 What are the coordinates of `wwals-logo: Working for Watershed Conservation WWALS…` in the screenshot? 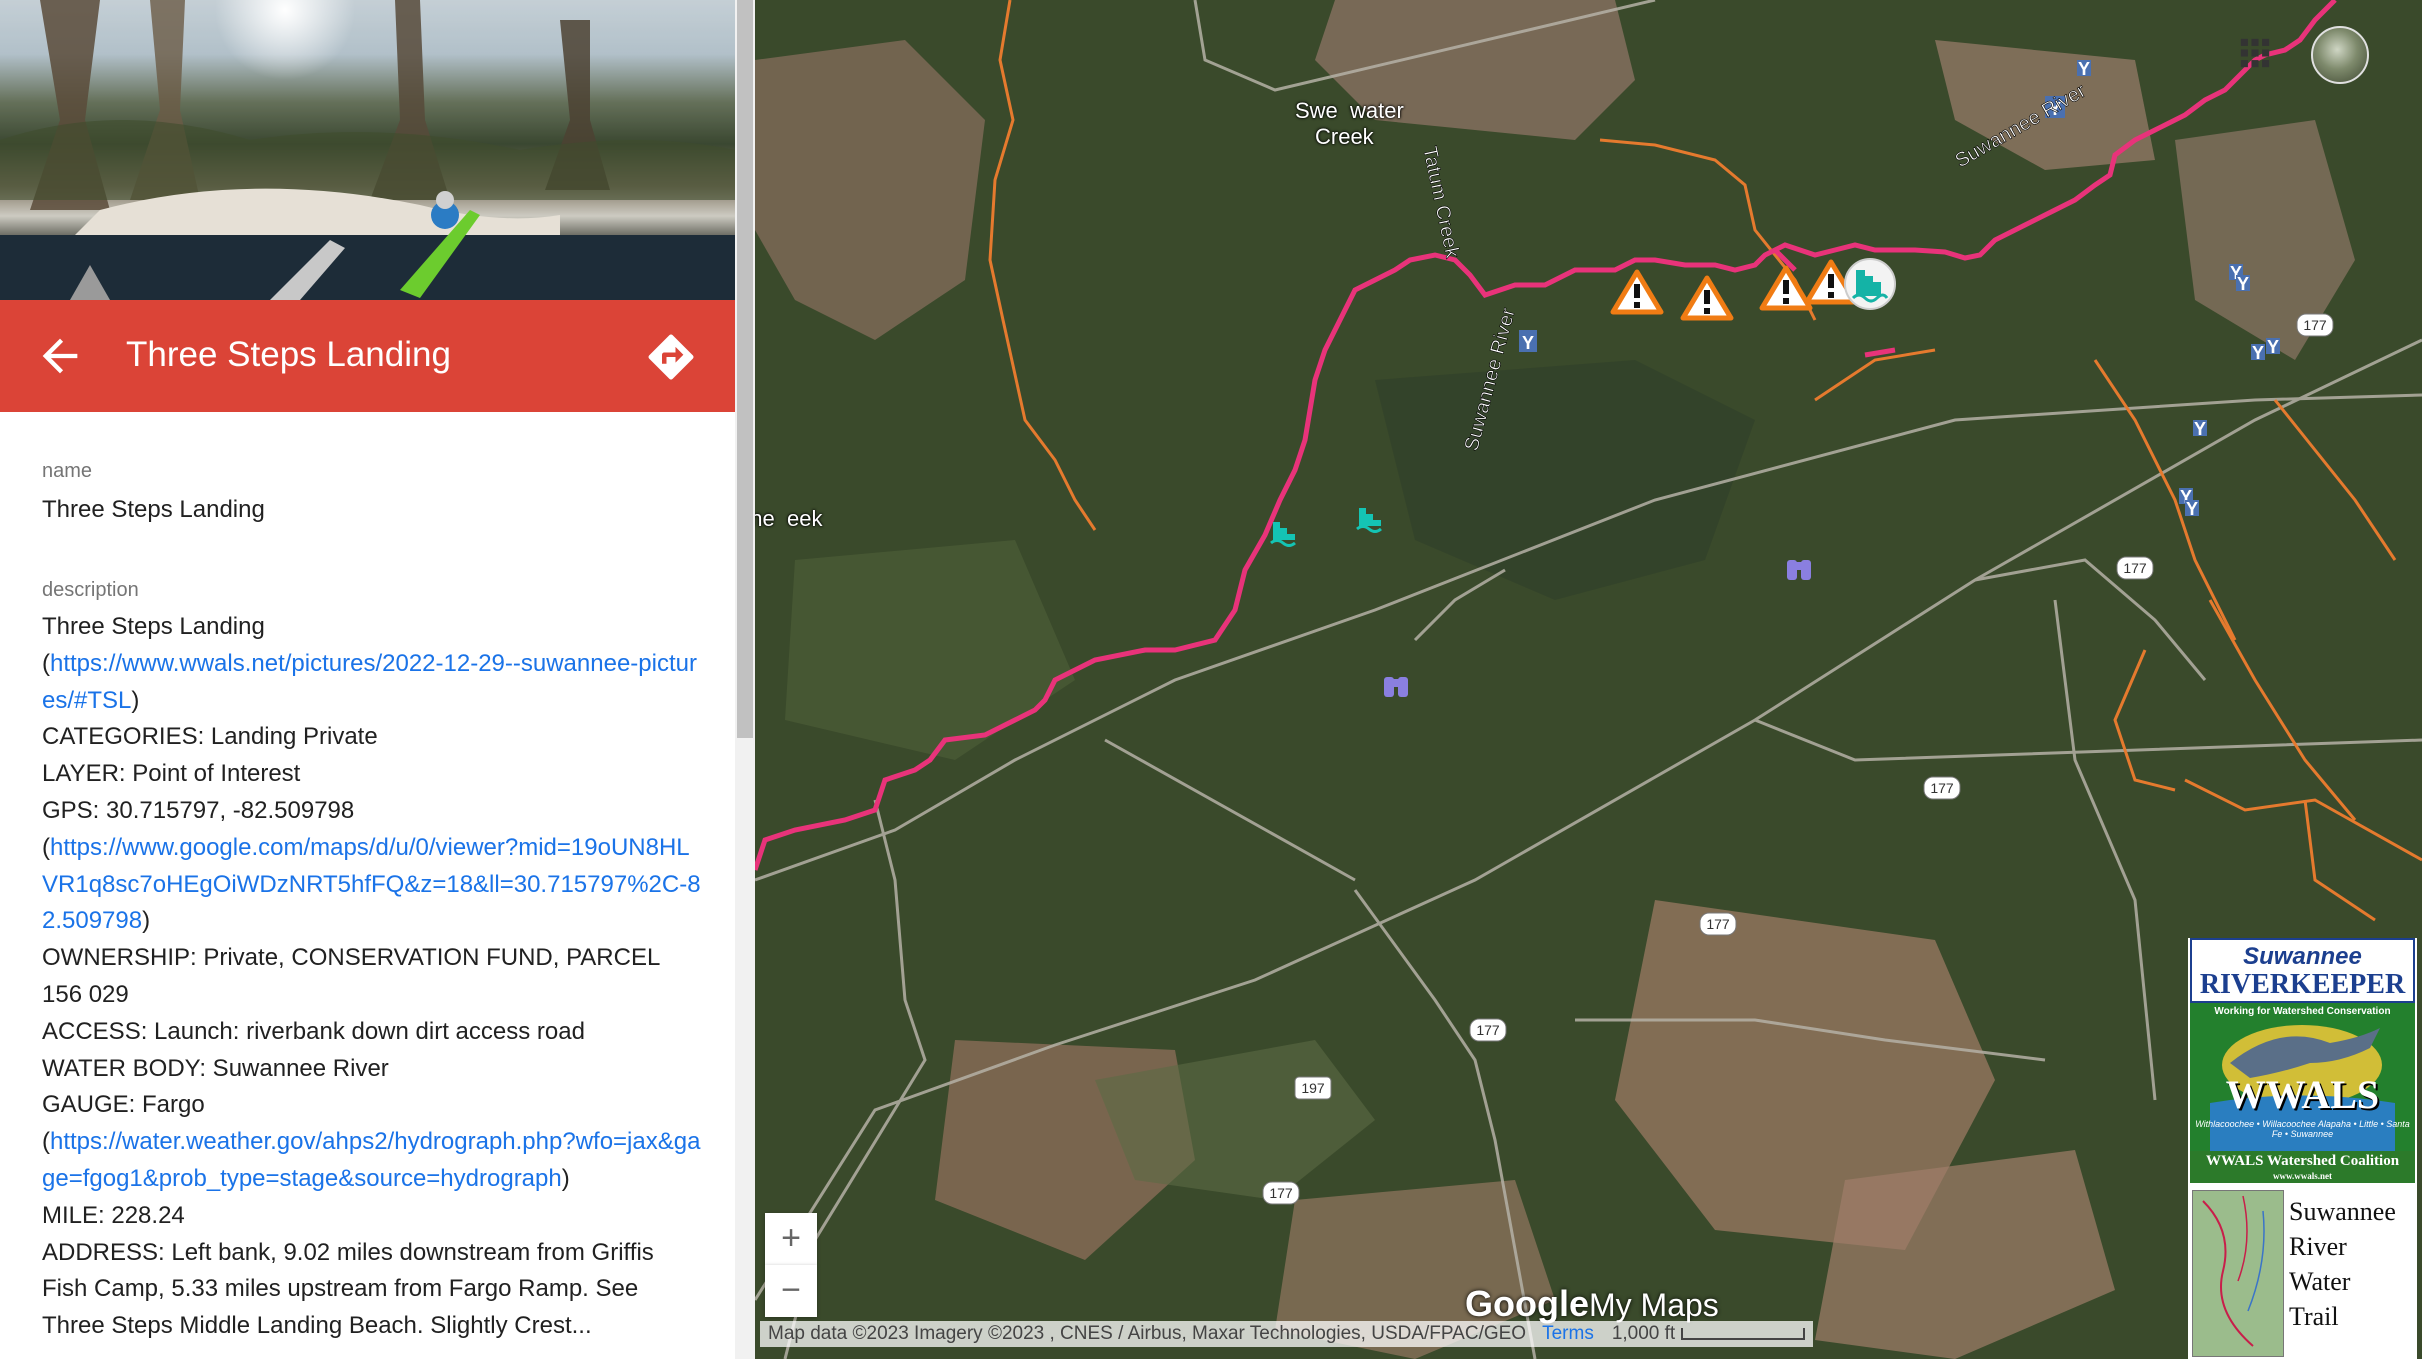 It's located at (2302, 1077).